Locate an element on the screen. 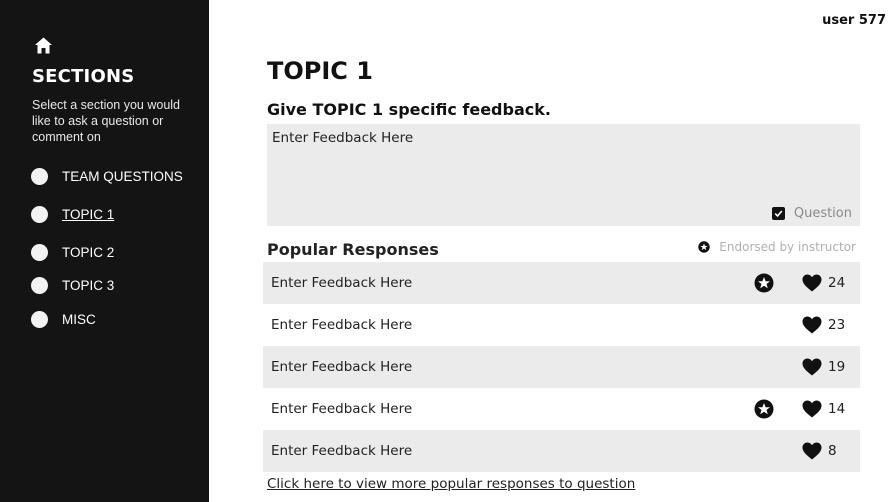 The width and height of the screenshot is (894, 502). like-button: 14 is located at coordinates (823, 409).